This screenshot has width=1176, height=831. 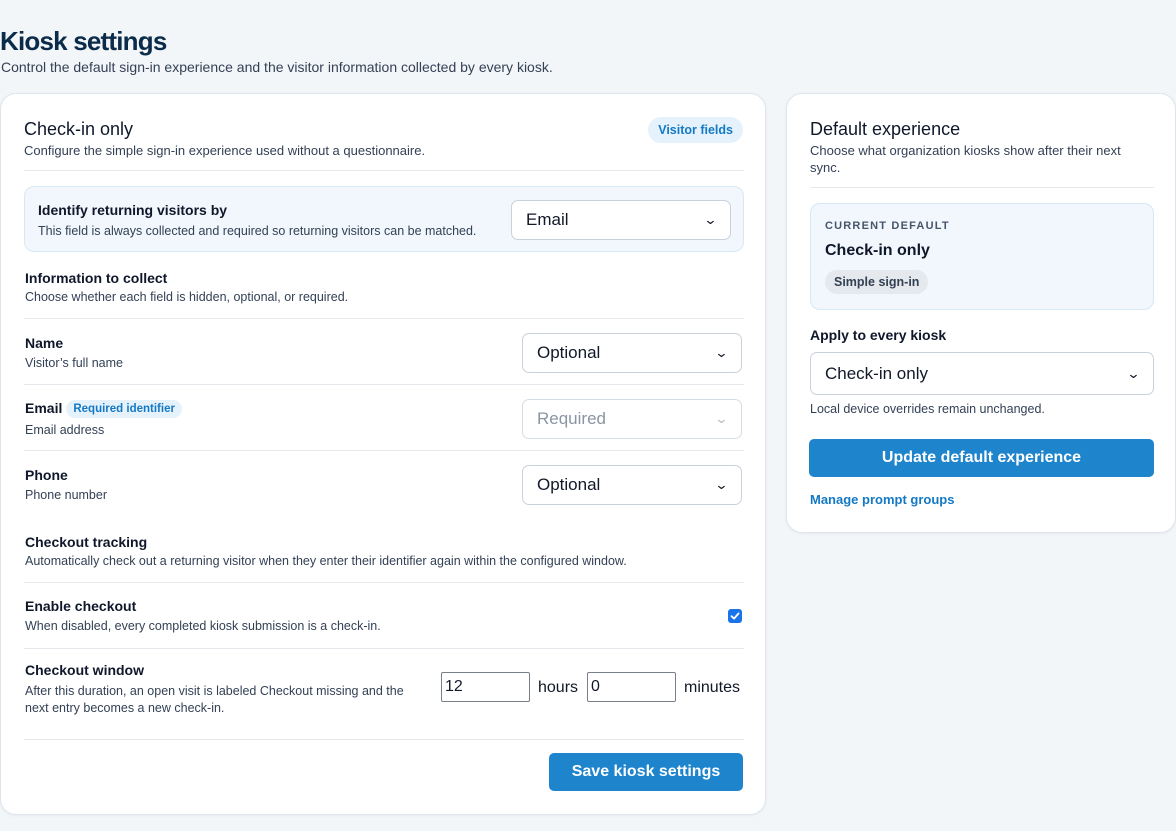 What do you see at coordinates (882, 499) in the screenshot?
I see `manage-prompt-groups-link: Manage prompt groups` at bounding box center [882, 499].